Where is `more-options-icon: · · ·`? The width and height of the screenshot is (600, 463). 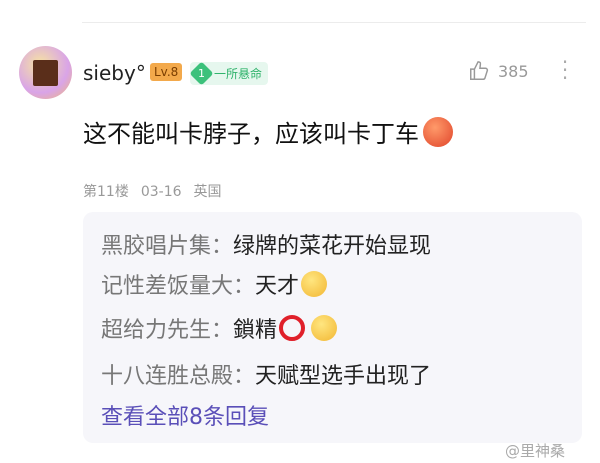 more-options-icon: · · · is located at coordinates (565, 70).